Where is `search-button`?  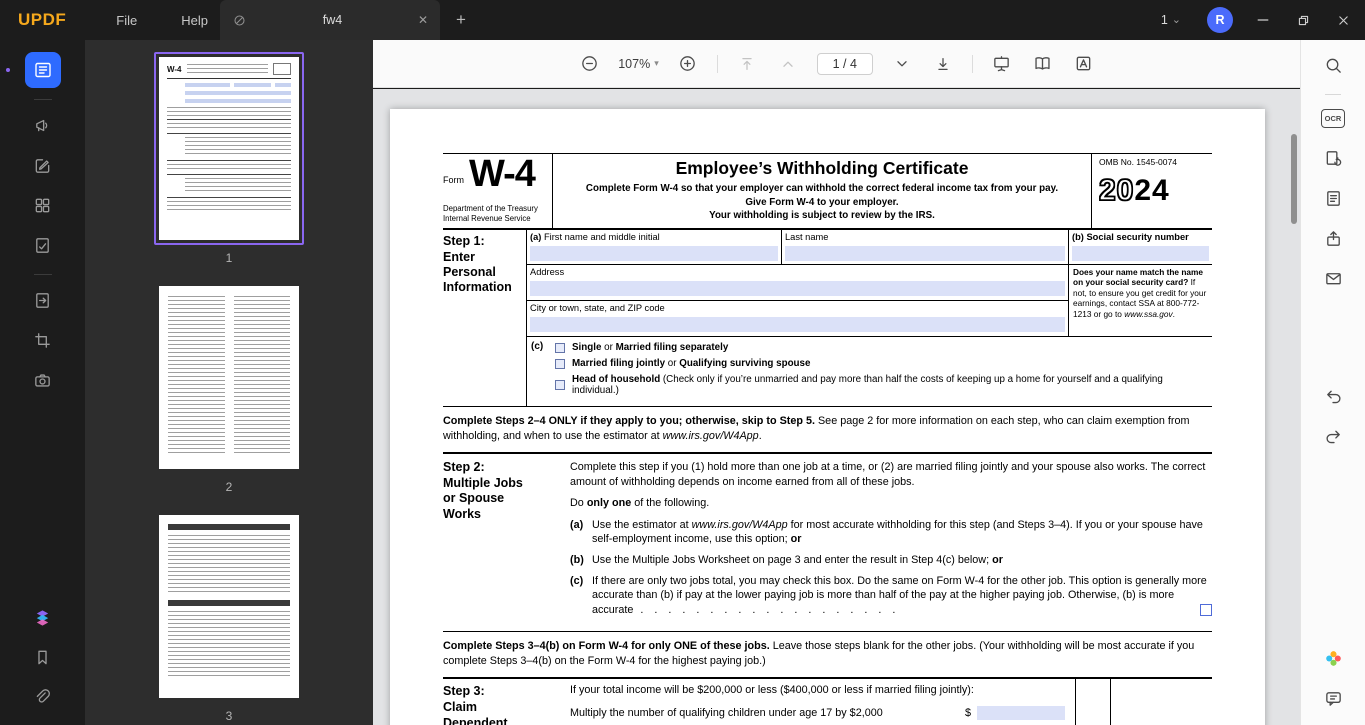 search-button is located at coordinates (1333, 65).